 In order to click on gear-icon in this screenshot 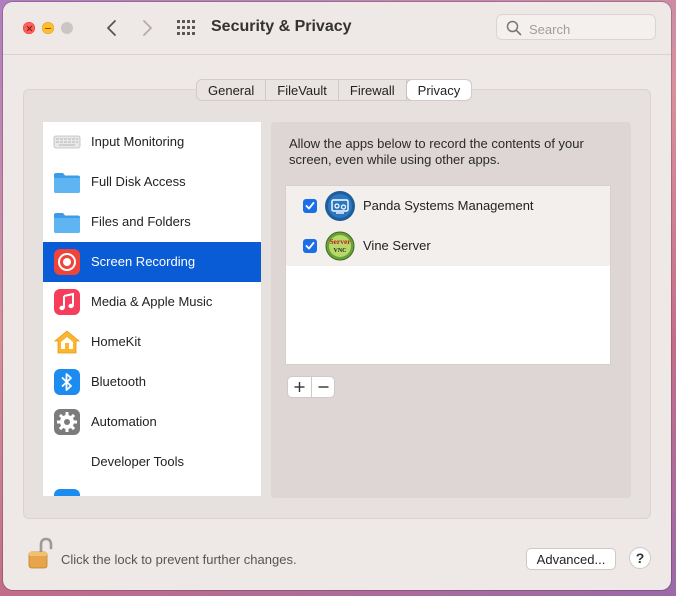, I will do `click(67, 422)`.